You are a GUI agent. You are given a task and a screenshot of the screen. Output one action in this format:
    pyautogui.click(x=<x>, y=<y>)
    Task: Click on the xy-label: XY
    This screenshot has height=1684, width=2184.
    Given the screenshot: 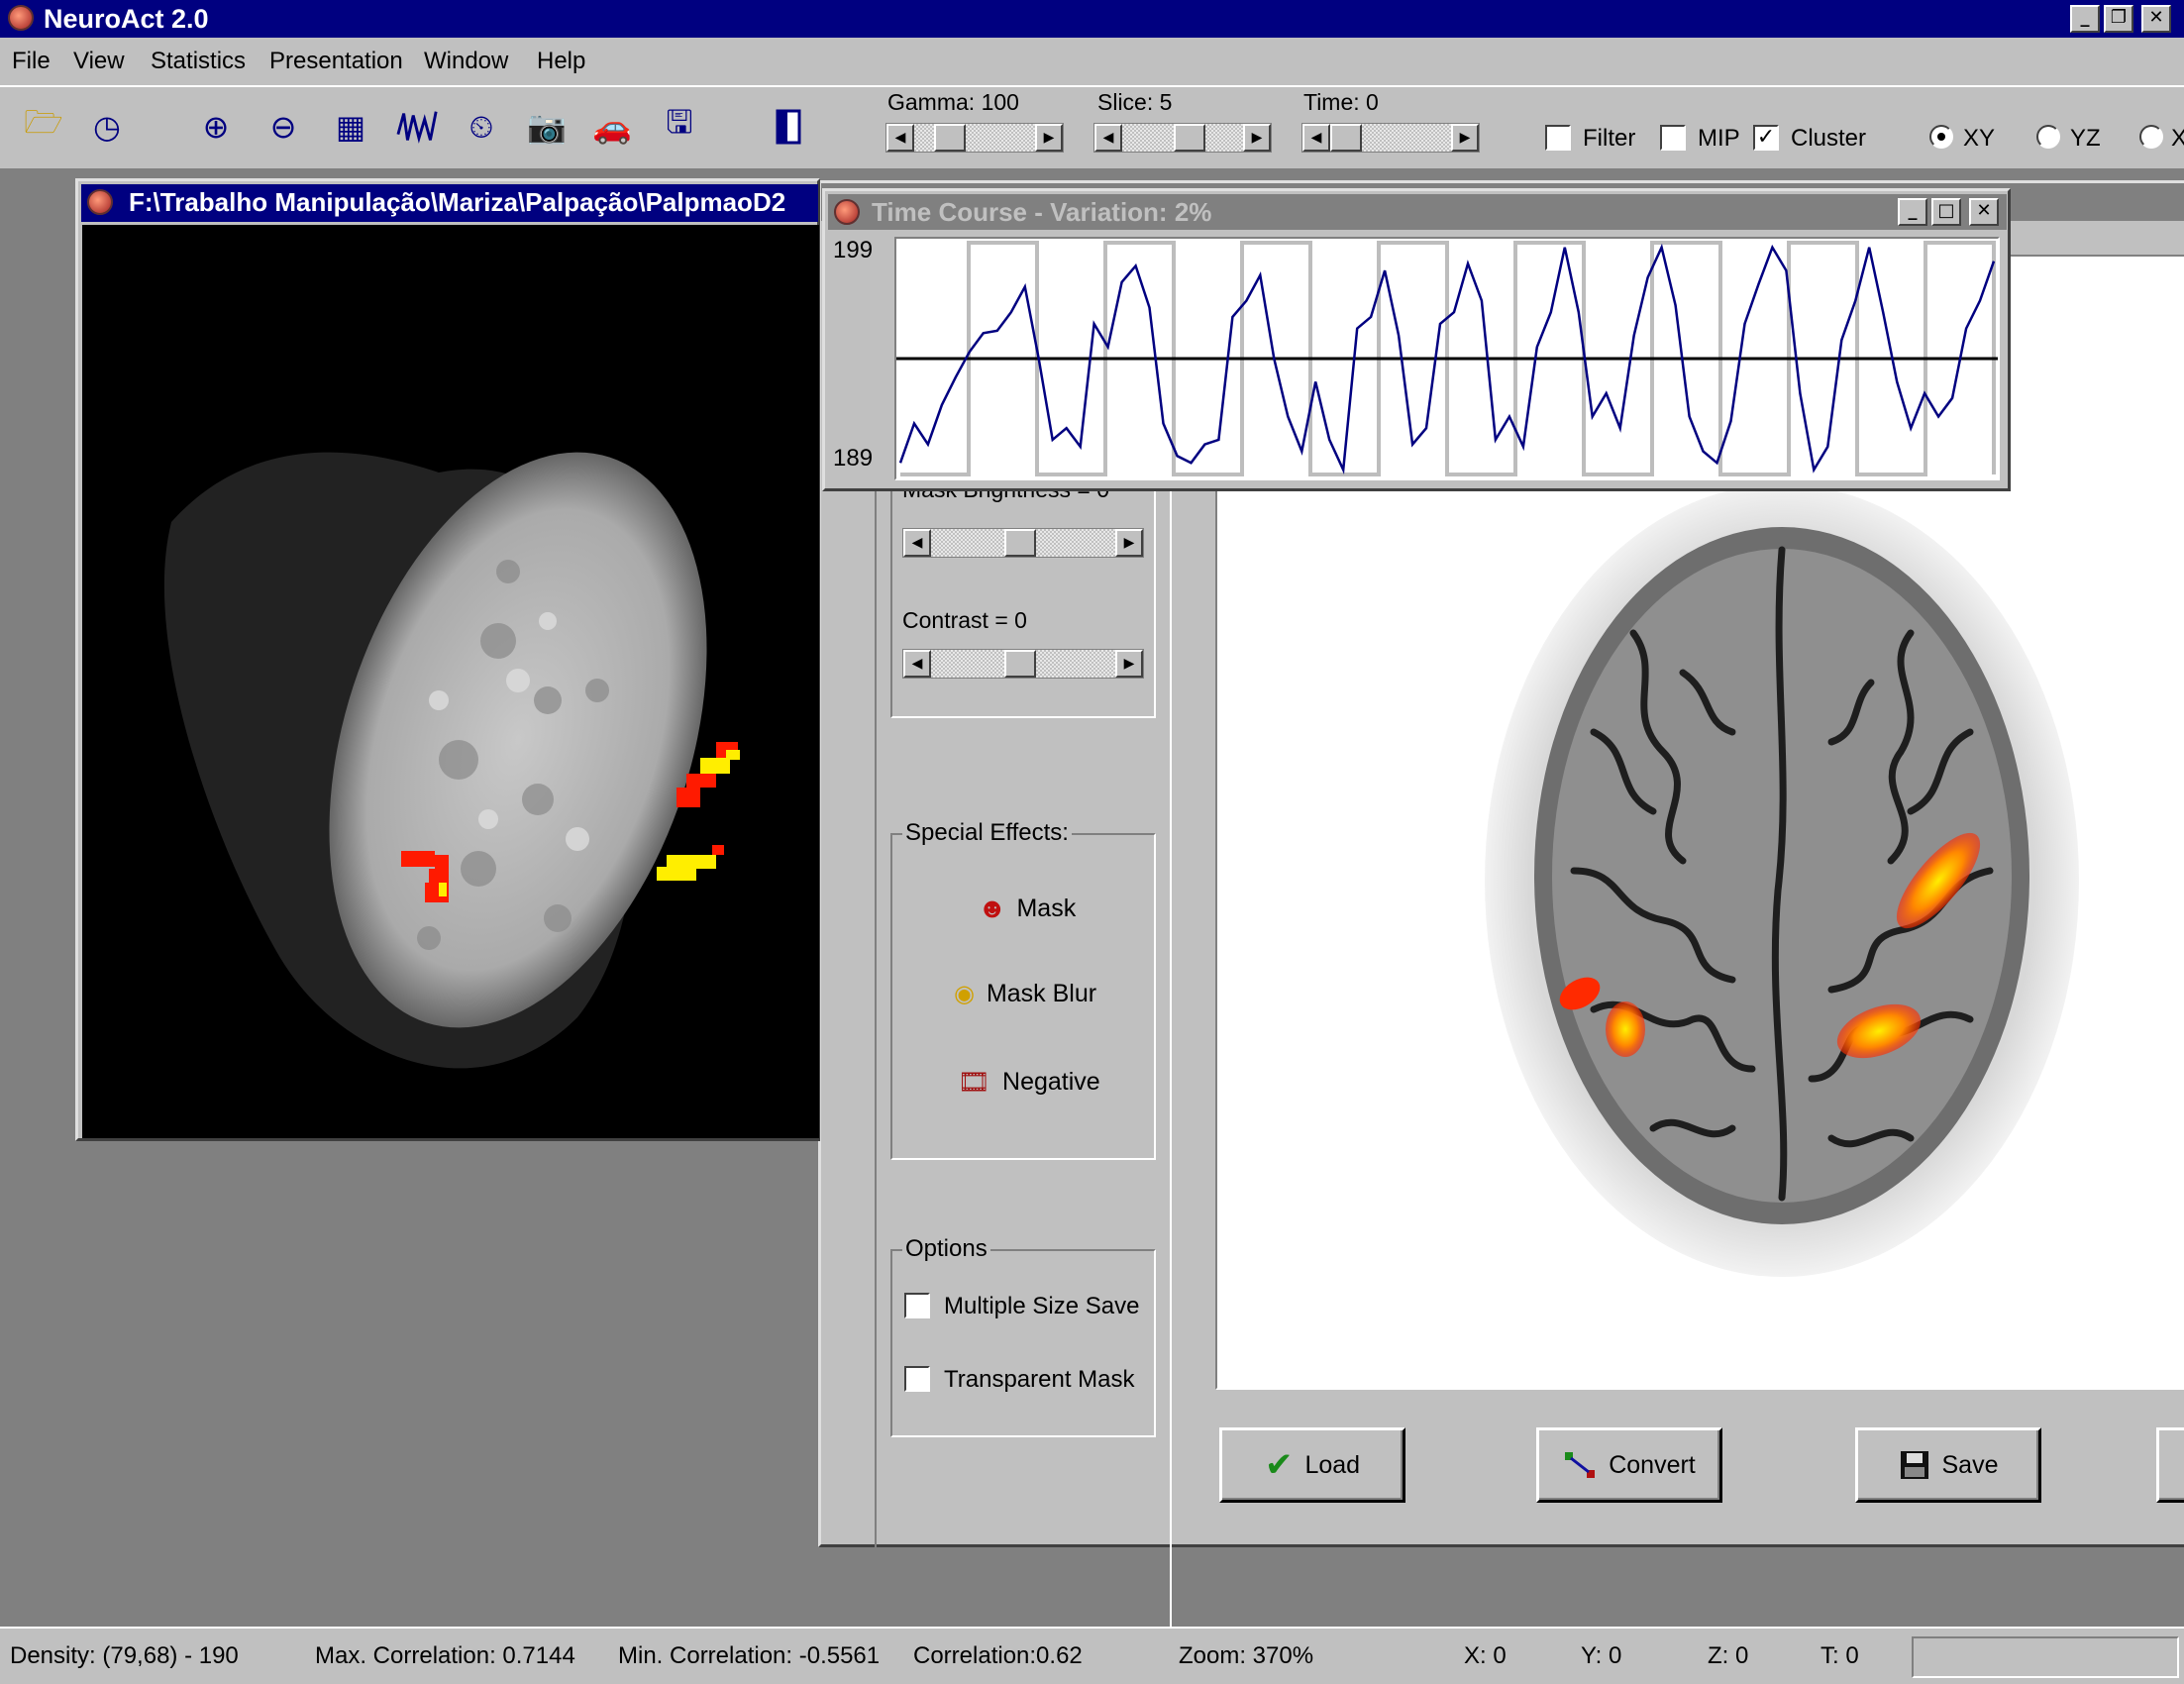 What is the action you would take?
    pyautogui.click(x=1979, y=138)
    